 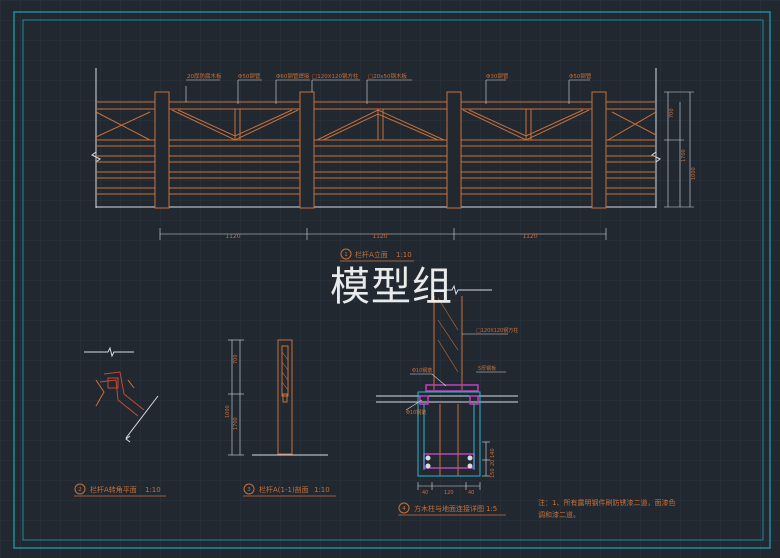 I want to click on dim-text: 1700, so click(x=236, y=423).